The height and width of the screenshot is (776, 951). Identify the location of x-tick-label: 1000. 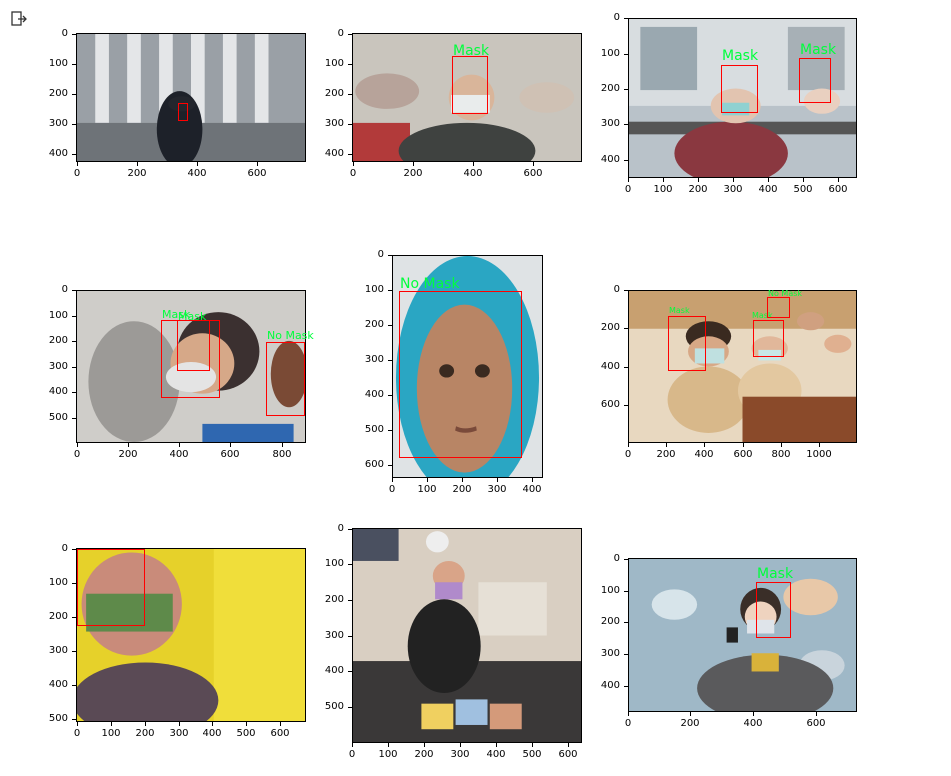
(819, 454).